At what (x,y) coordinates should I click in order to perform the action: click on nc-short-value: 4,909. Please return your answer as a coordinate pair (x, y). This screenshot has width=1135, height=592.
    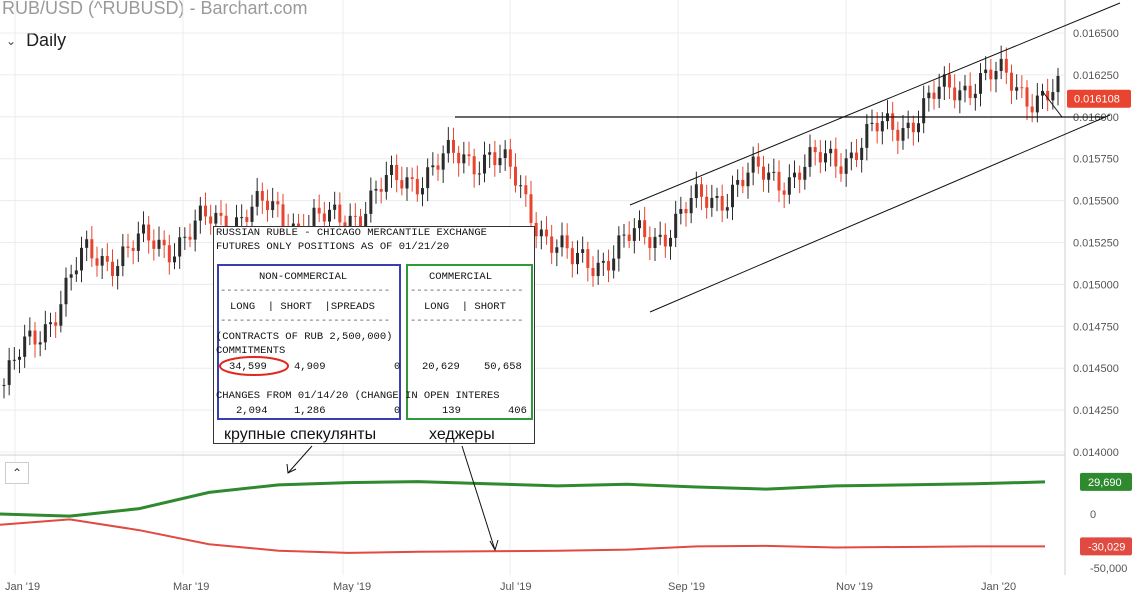
    Looking at the image, I should click on (310, 367).